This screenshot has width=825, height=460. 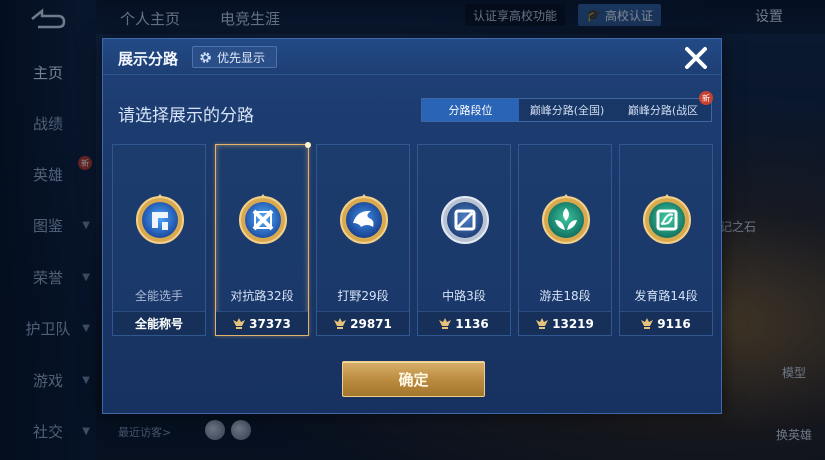 I want to click on lane-card-name: 对抗路32段, so click(x=262, y=296).